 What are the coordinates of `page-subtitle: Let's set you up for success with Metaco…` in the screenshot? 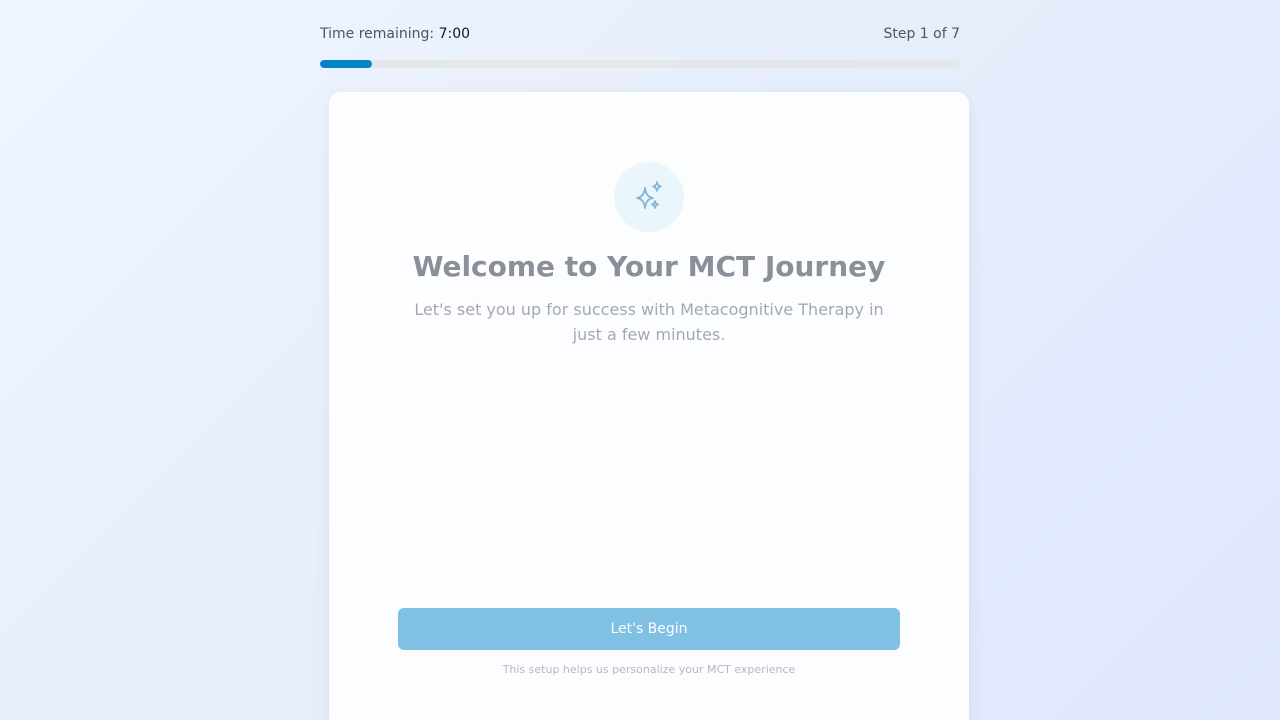 It's located at (649, 322).